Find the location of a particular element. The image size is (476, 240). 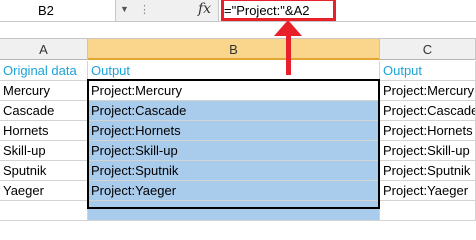

column-header-row: A B C is located at coordinates (238, 49).